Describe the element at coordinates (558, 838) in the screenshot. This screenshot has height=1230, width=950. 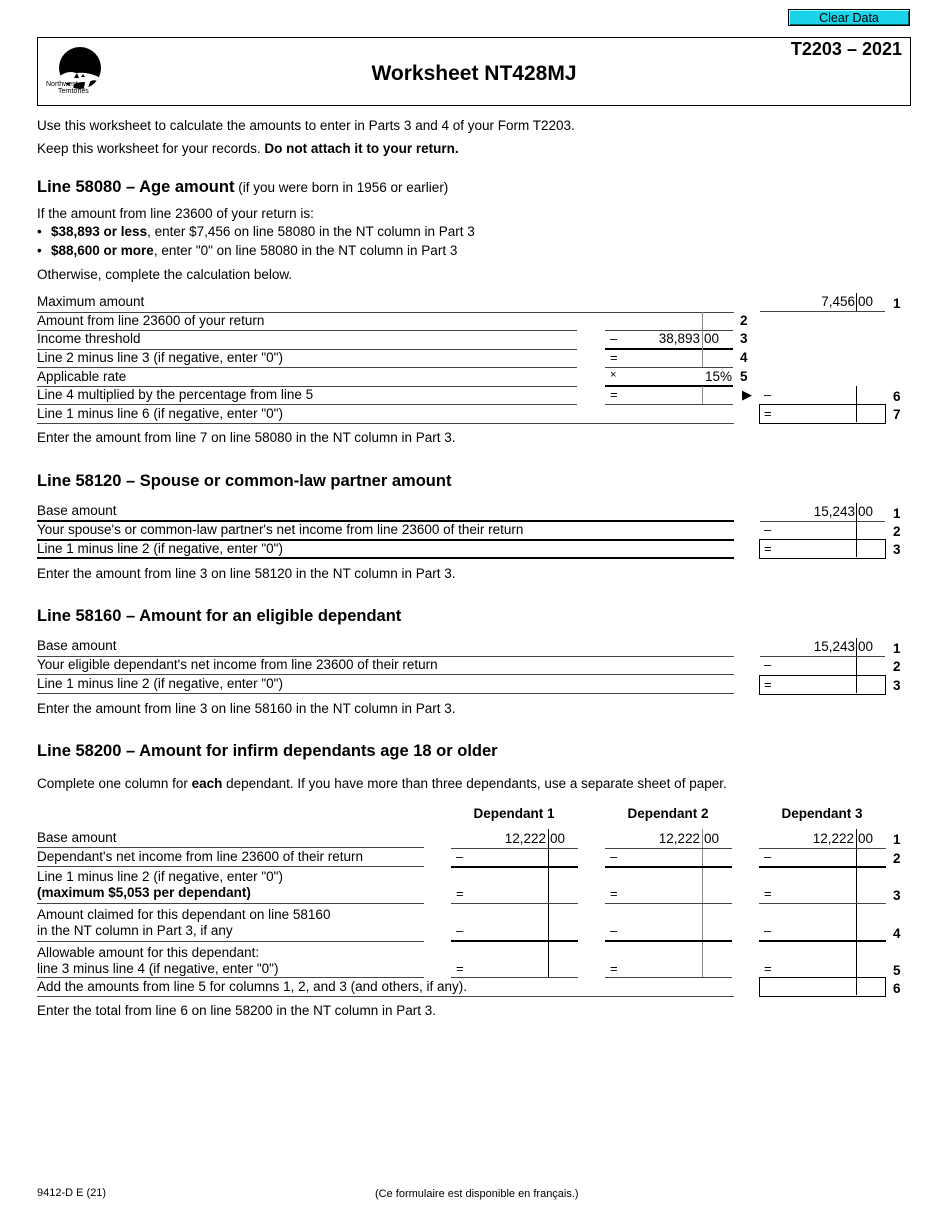
I see `dependant-1-base-cents: 00` at that location.